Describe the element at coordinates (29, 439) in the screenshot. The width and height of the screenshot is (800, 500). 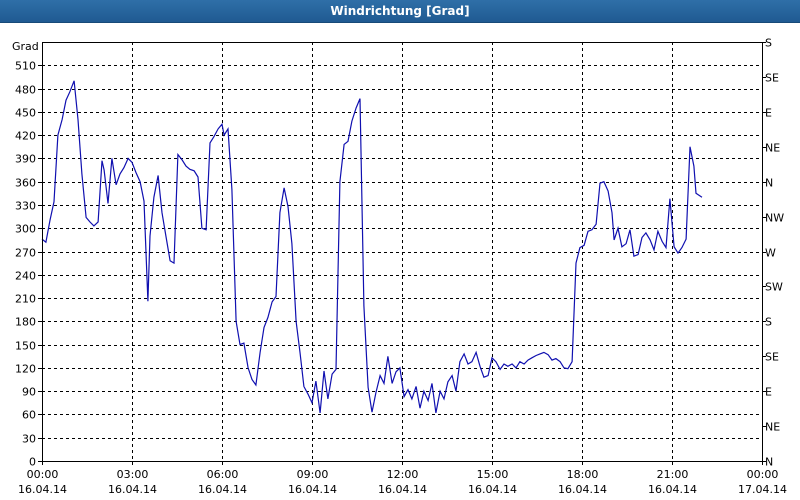
I see `y-tick-label: 30` at that location.